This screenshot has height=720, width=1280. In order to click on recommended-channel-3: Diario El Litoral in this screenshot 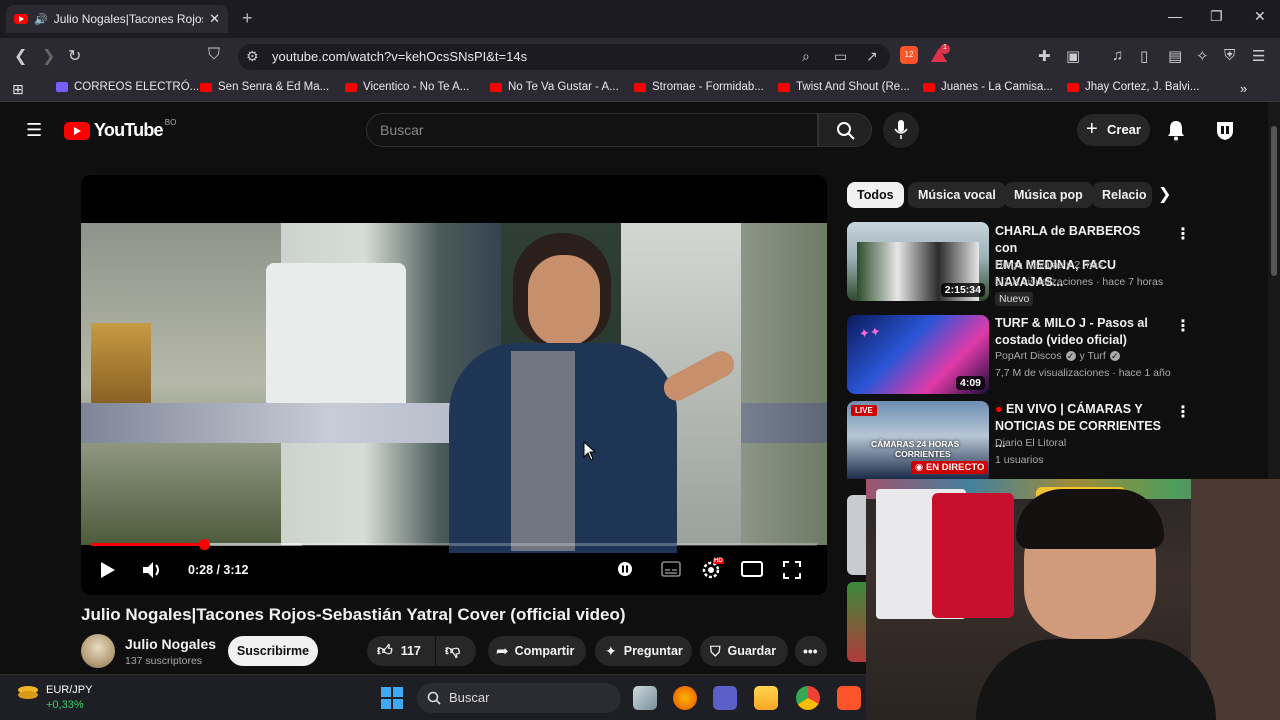, I will do `click(1030, 443)`.